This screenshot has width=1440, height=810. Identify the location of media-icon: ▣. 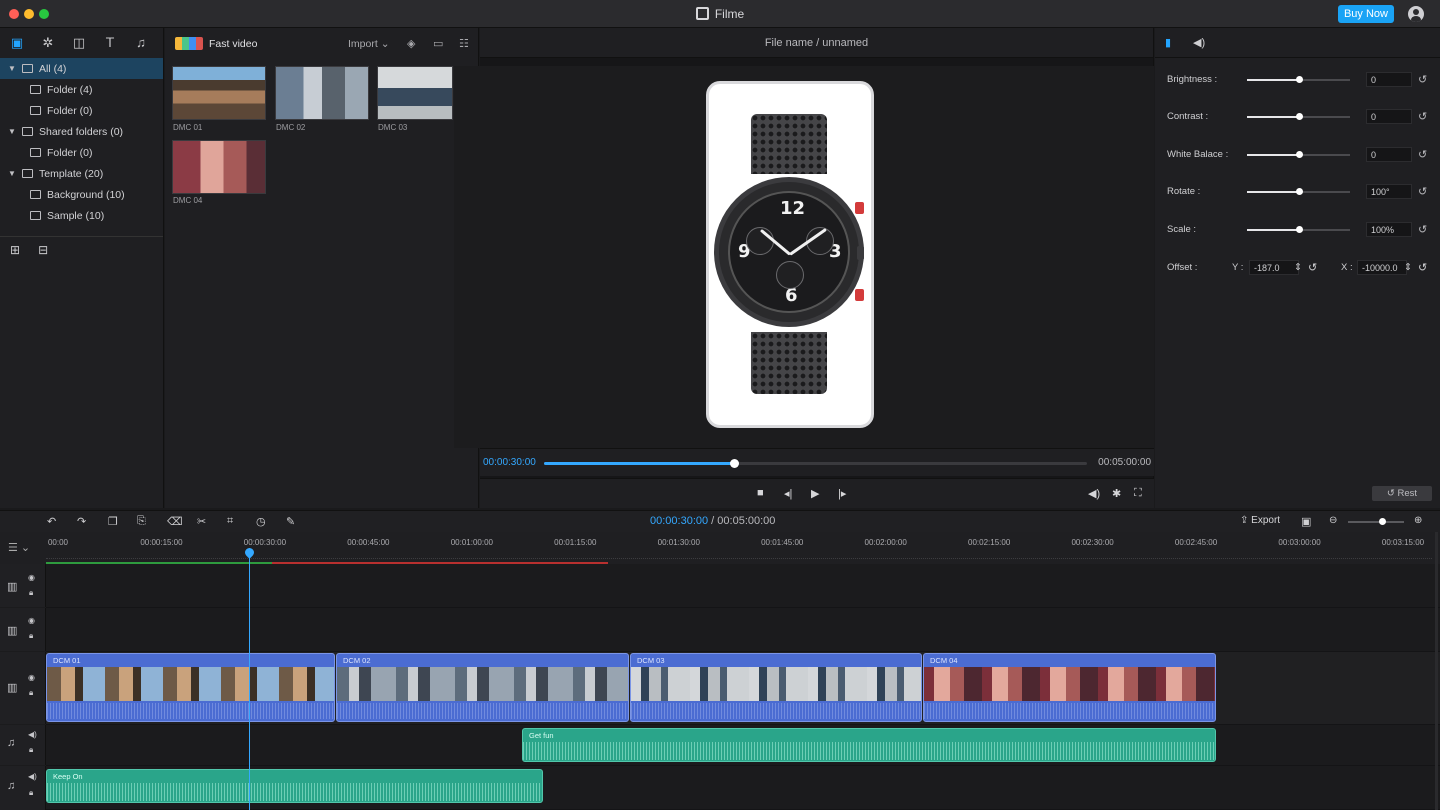
(17, 43).